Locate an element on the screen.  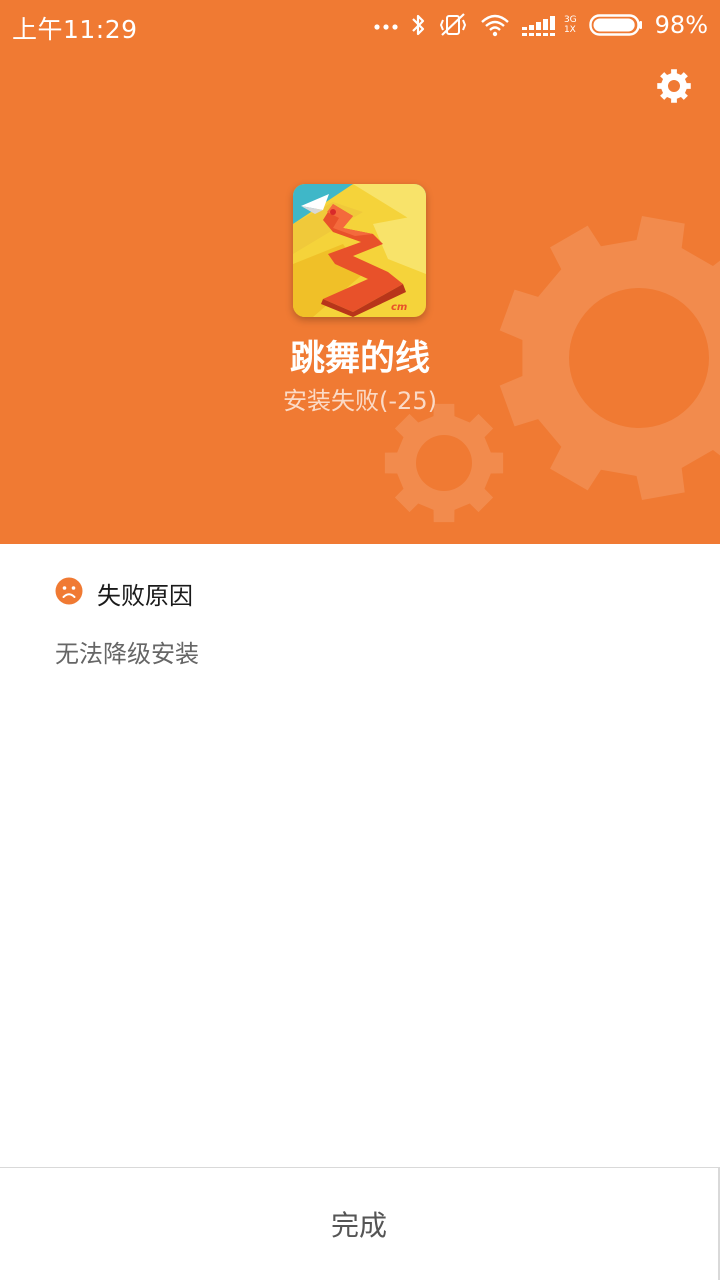
settings-button is located at coordinates (674, 88).